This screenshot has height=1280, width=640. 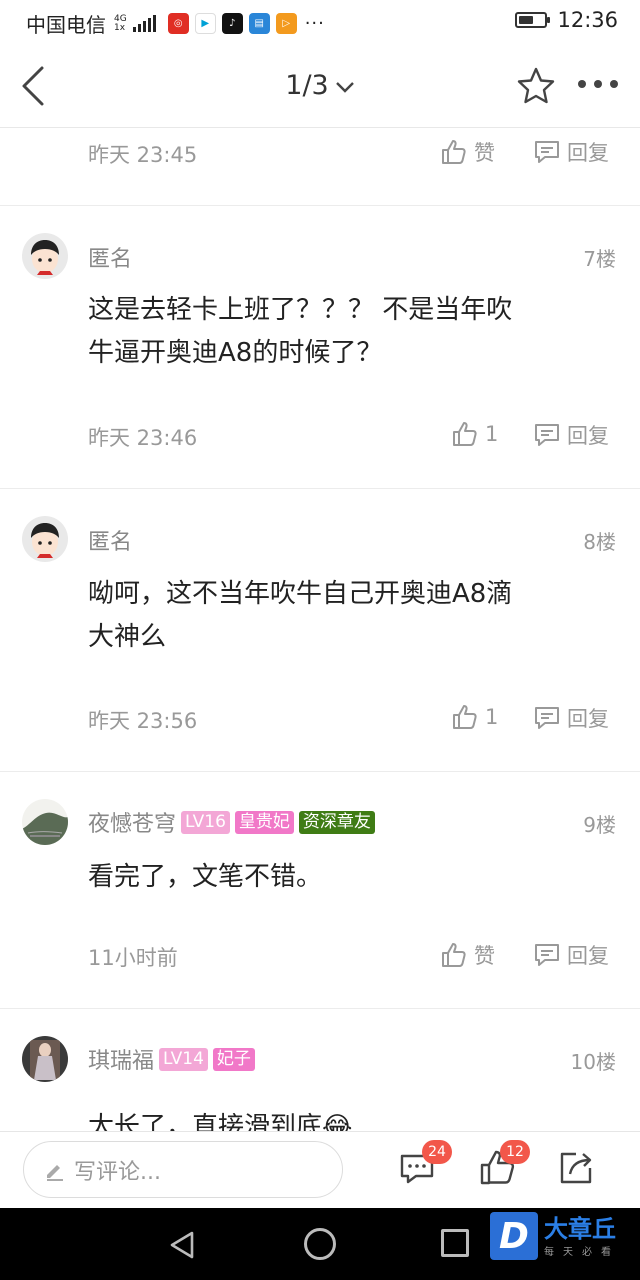 What do you see at coordinates (336, 822) in the screenshot?
I see `senior-badge: 资深章友` at bounding box center [336, 822].